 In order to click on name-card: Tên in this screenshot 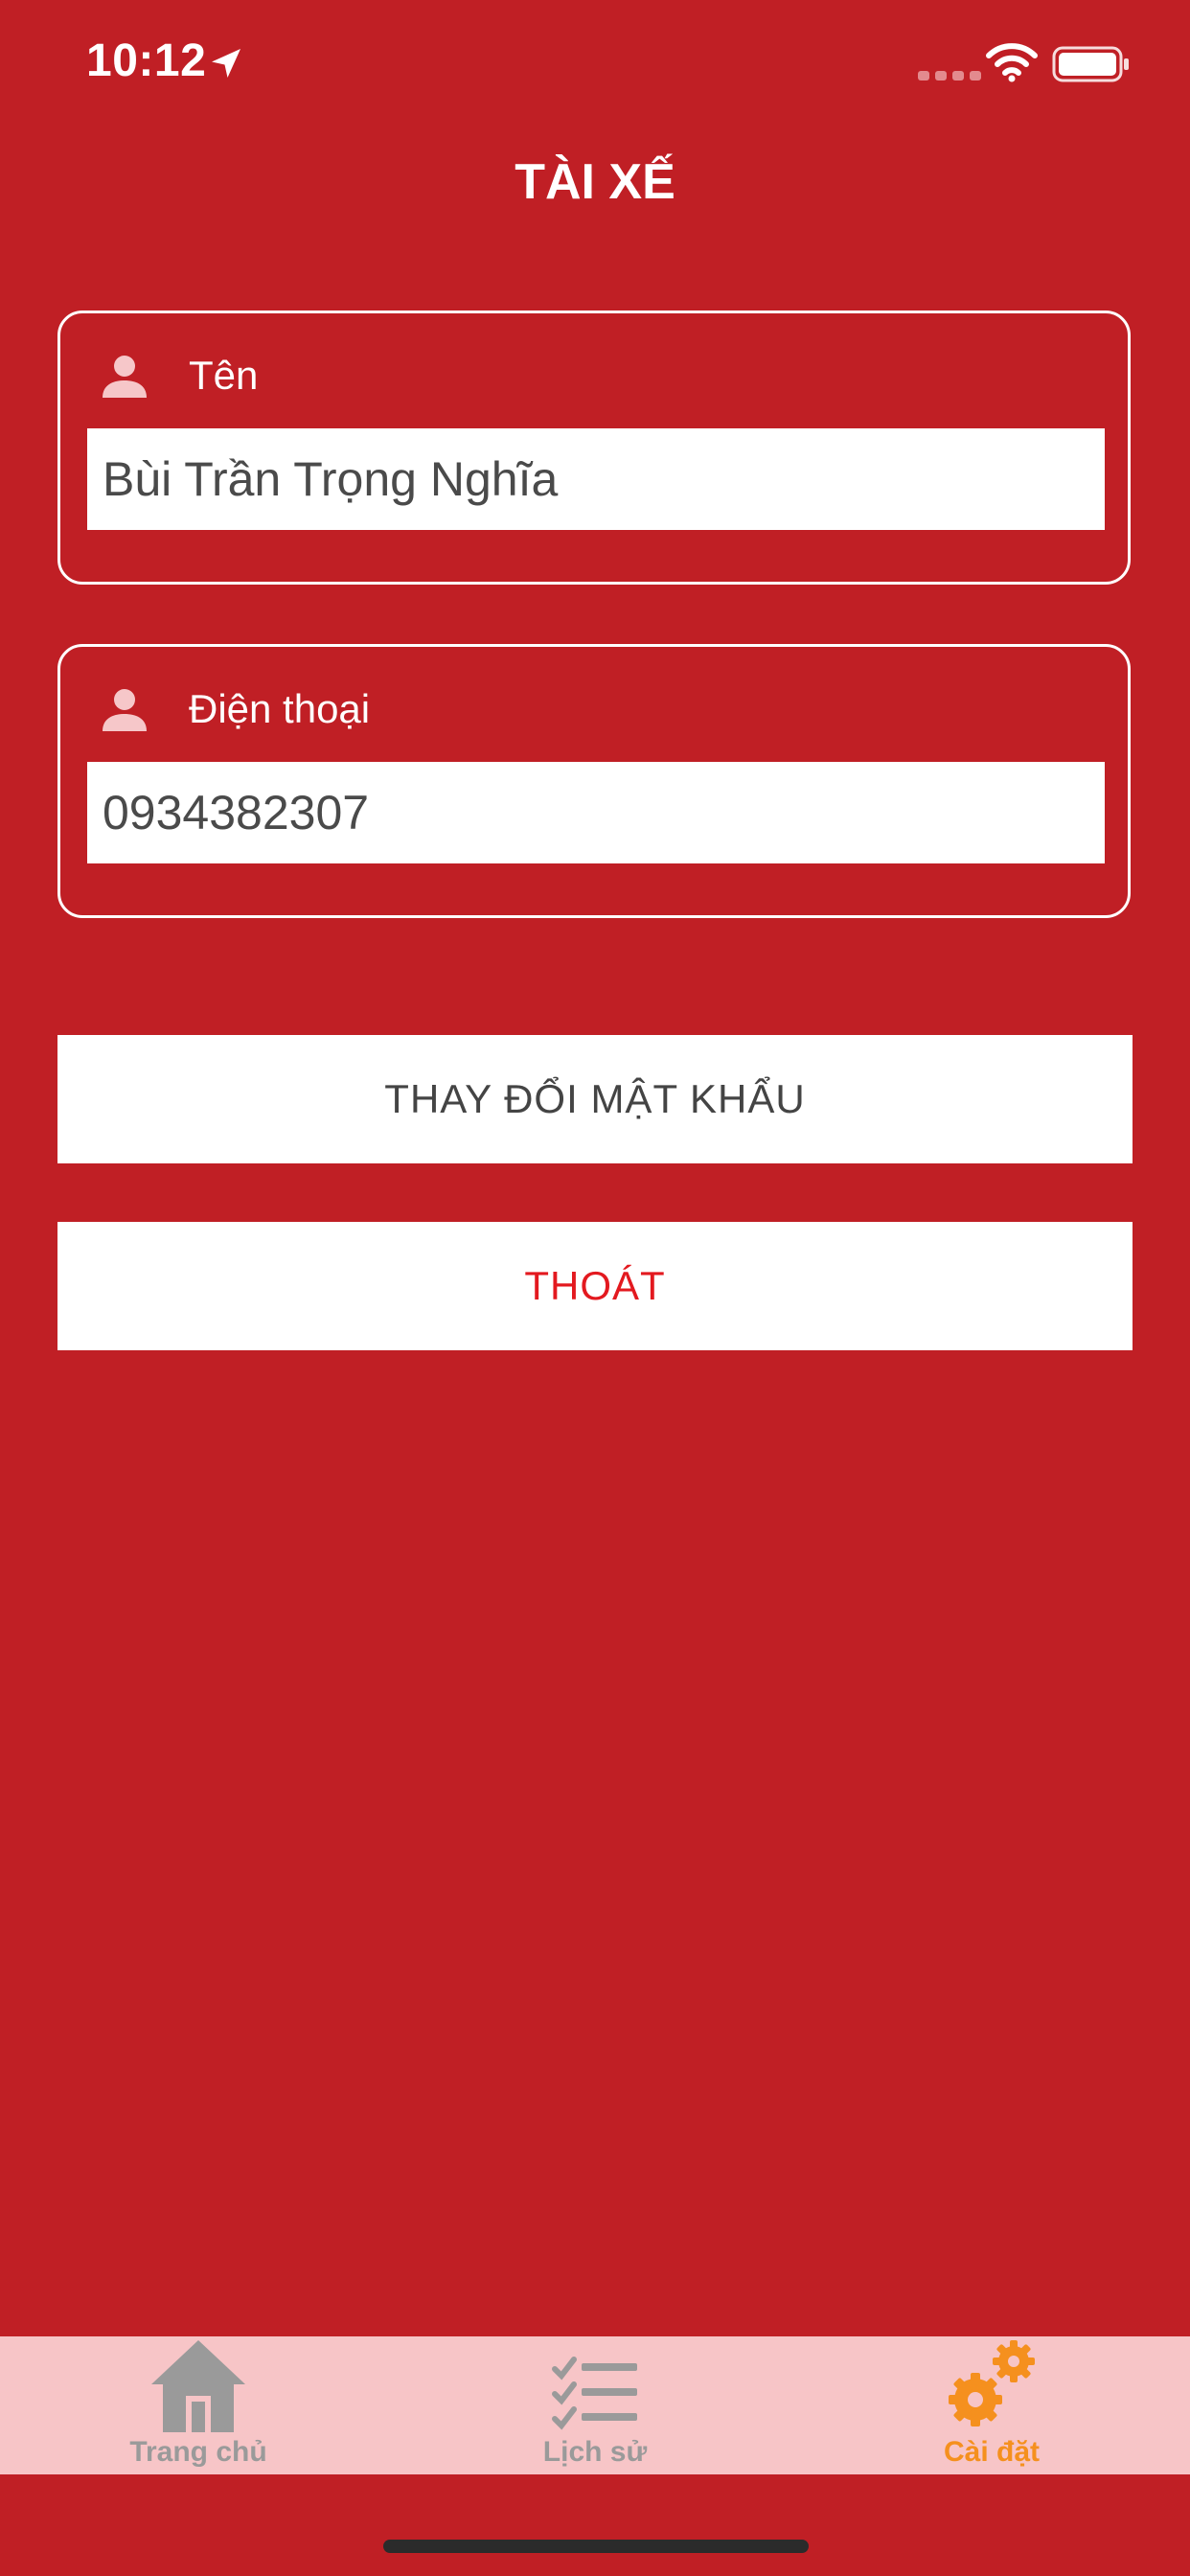, I will do `click(594, 447)`.